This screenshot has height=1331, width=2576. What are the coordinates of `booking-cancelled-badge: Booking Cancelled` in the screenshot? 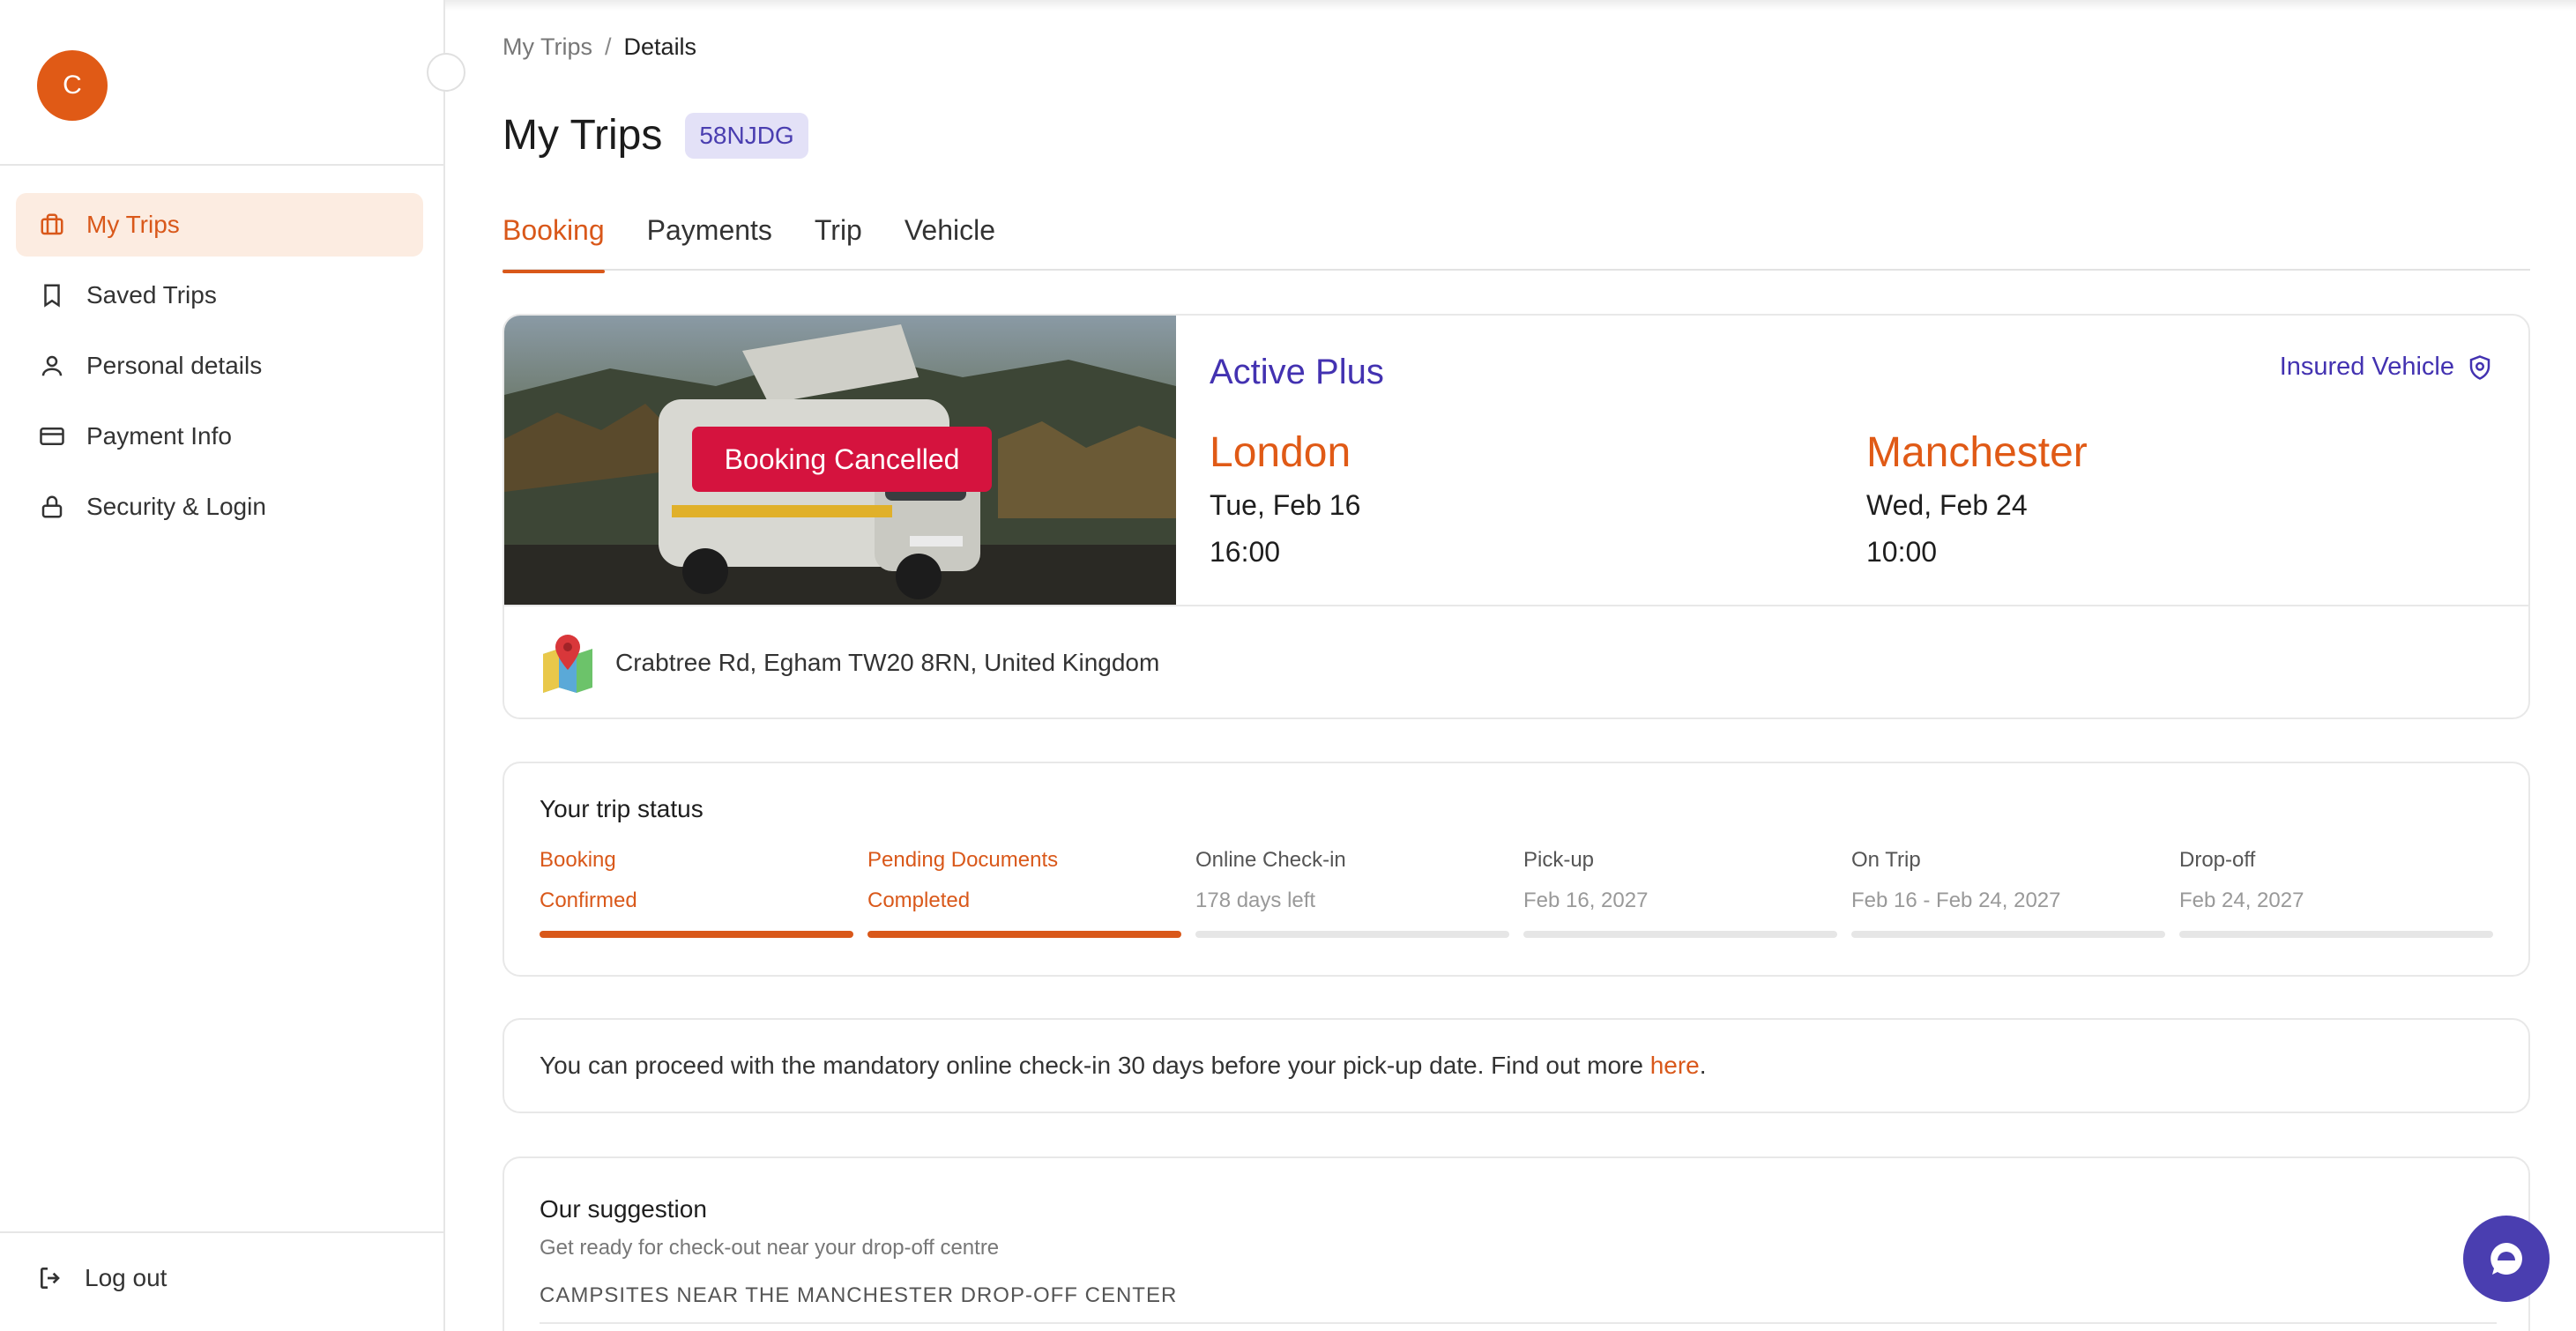 It's located at (842, 459).